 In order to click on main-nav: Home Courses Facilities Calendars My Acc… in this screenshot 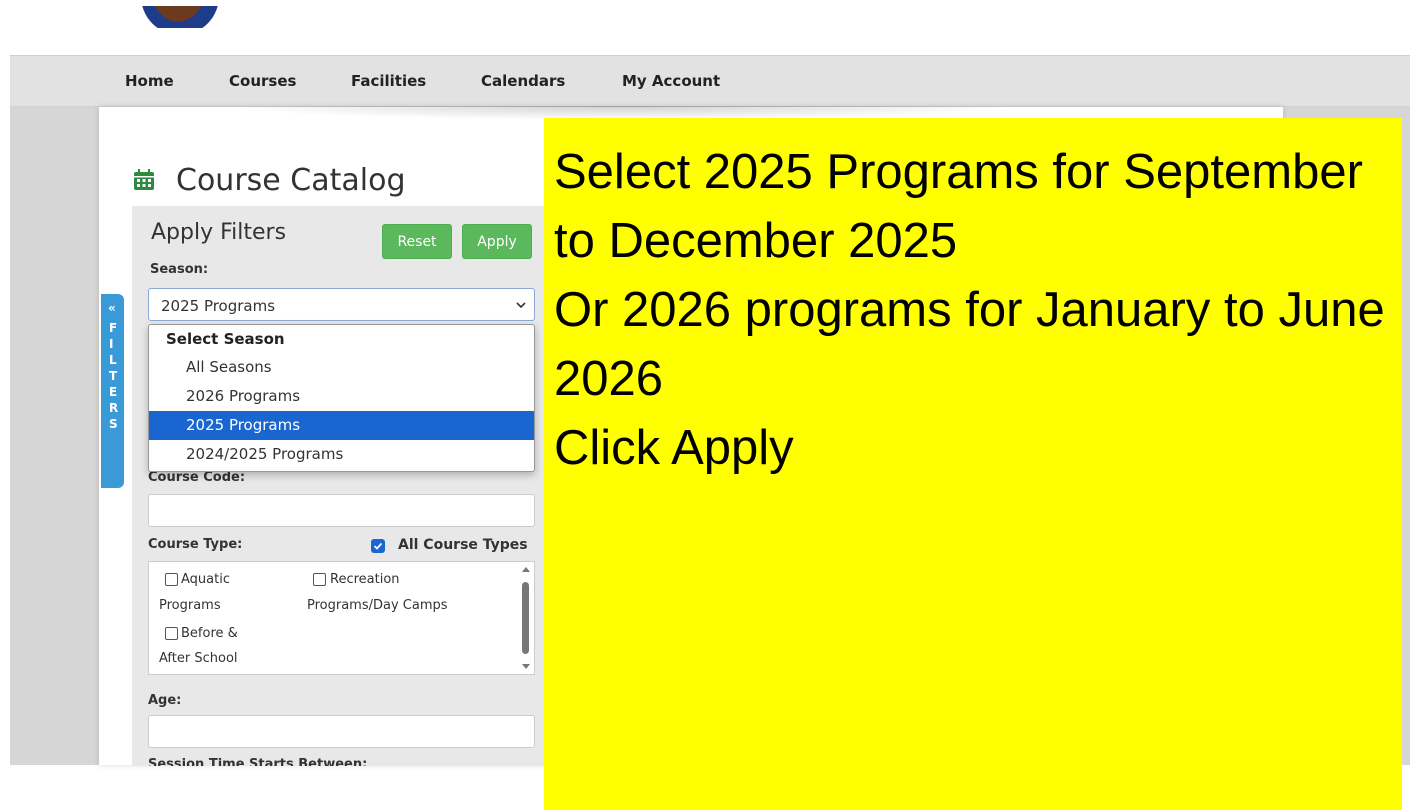, I will do `click(710, 81)`.